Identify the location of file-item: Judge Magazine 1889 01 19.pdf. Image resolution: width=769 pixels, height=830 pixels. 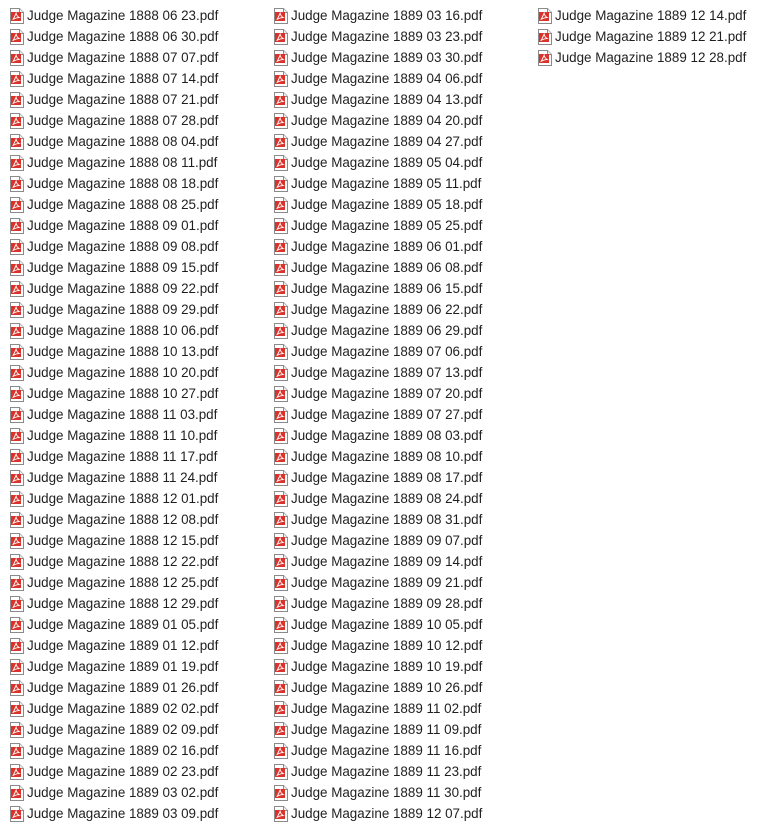
(139, 666).